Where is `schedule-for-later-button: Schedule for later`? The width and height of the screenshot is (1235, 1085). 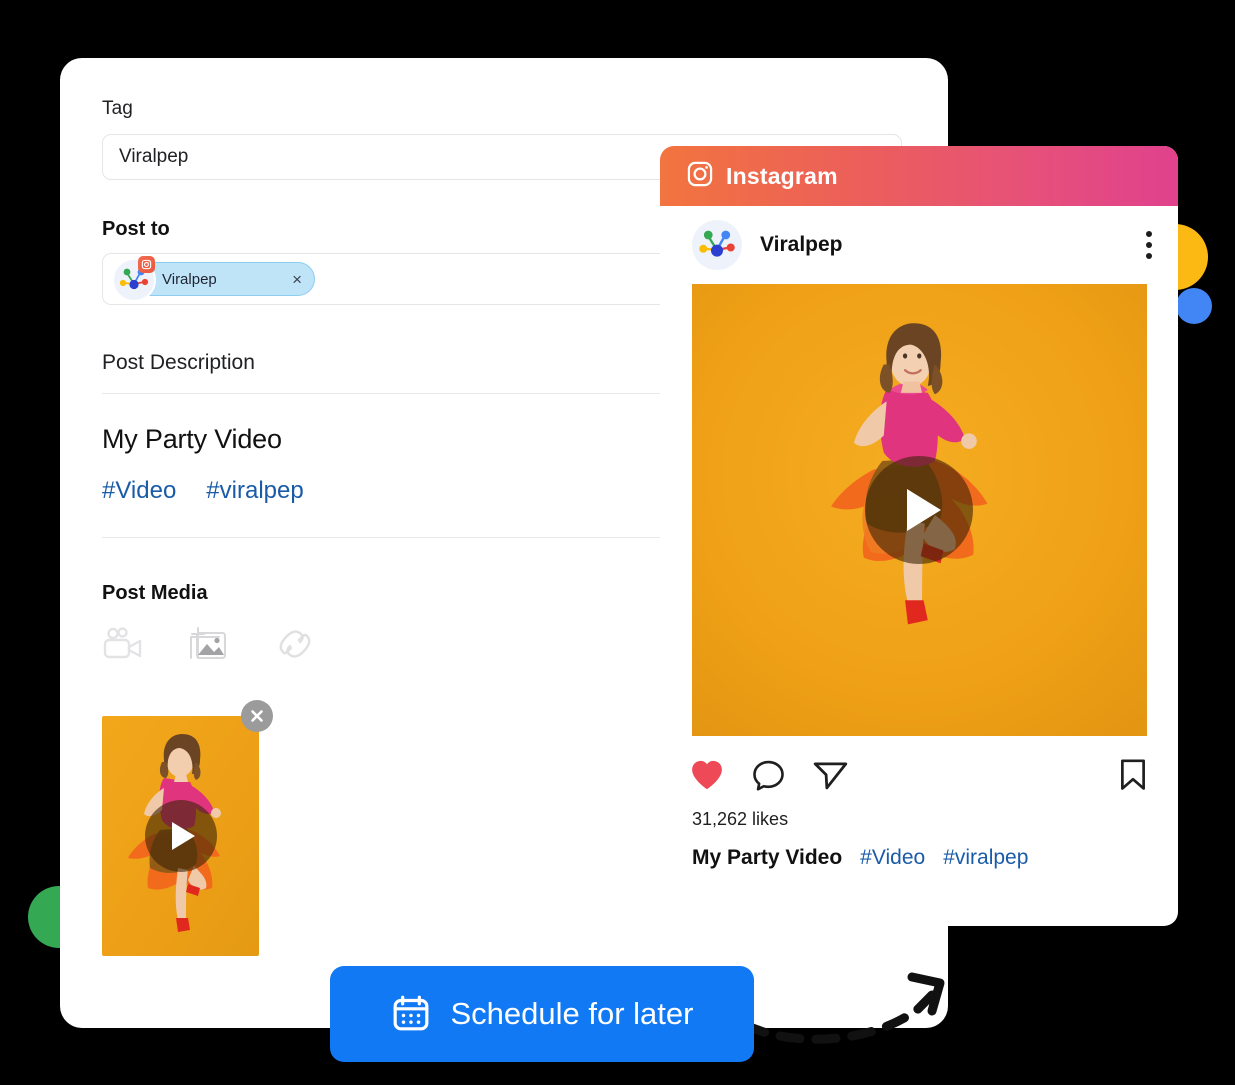 schedule-for-later-button: Schedule for later is located at coordinates (542, 1014).